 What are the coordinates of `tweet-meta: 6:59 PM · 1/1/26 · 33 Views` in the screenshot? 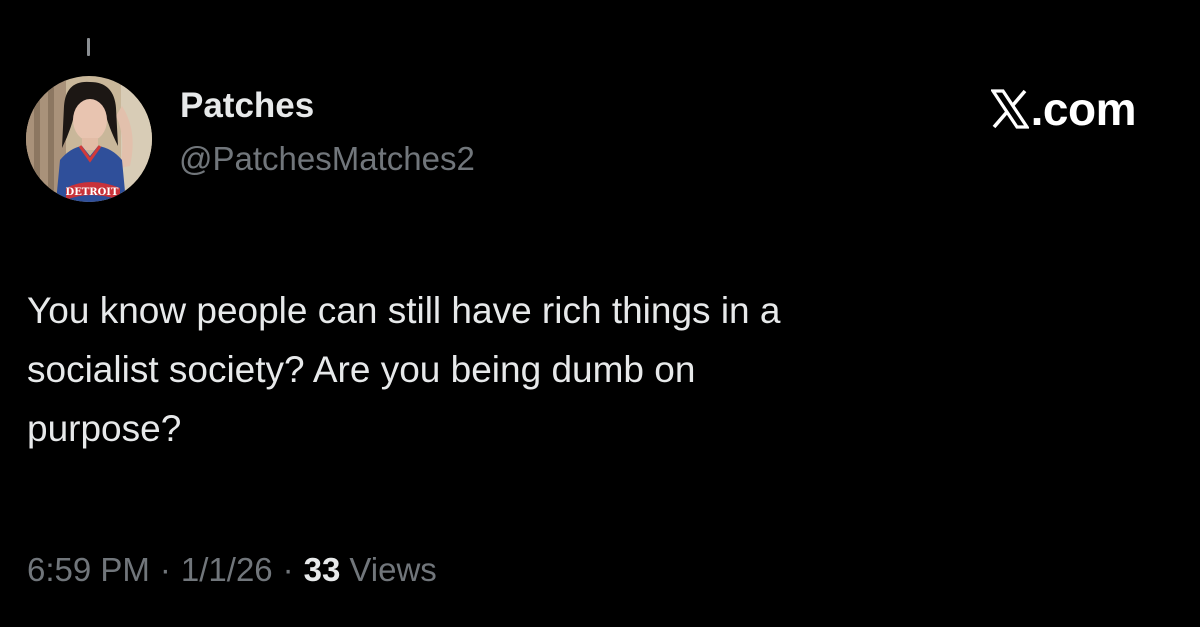 It's located at (232, 570).